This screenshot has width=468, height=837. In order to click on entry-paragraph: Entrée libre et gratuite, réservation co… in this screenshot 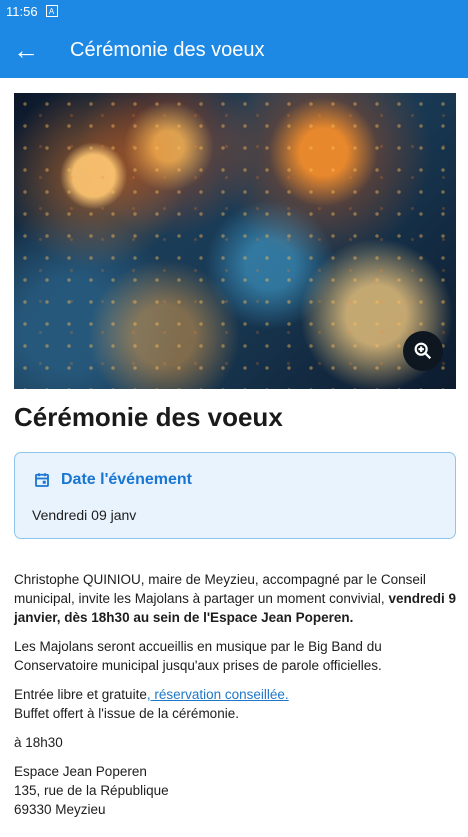, I will do `click(151, 704)`.